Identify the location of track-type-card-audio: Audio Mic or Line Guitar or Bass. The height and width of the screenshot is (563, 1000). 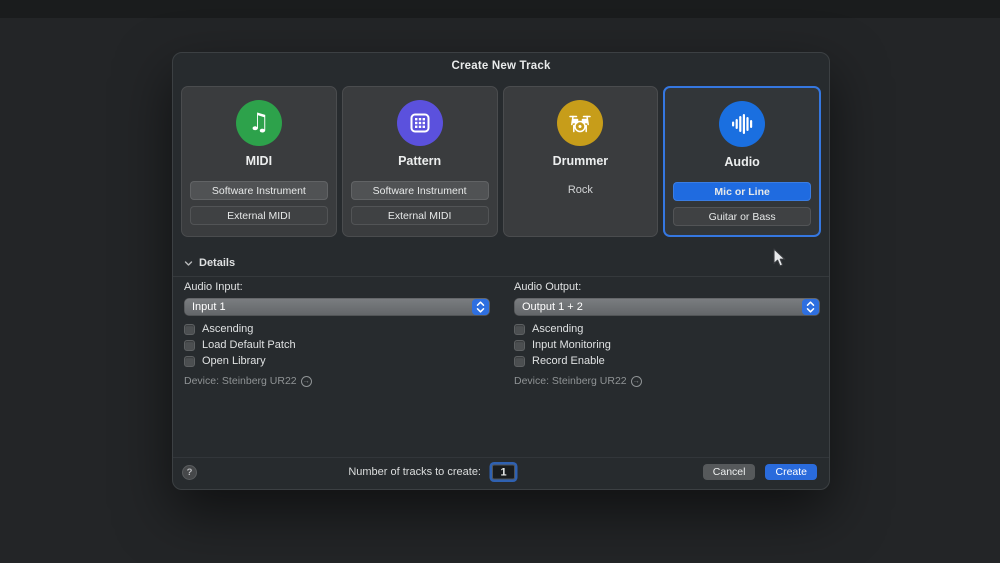
(742, 161).